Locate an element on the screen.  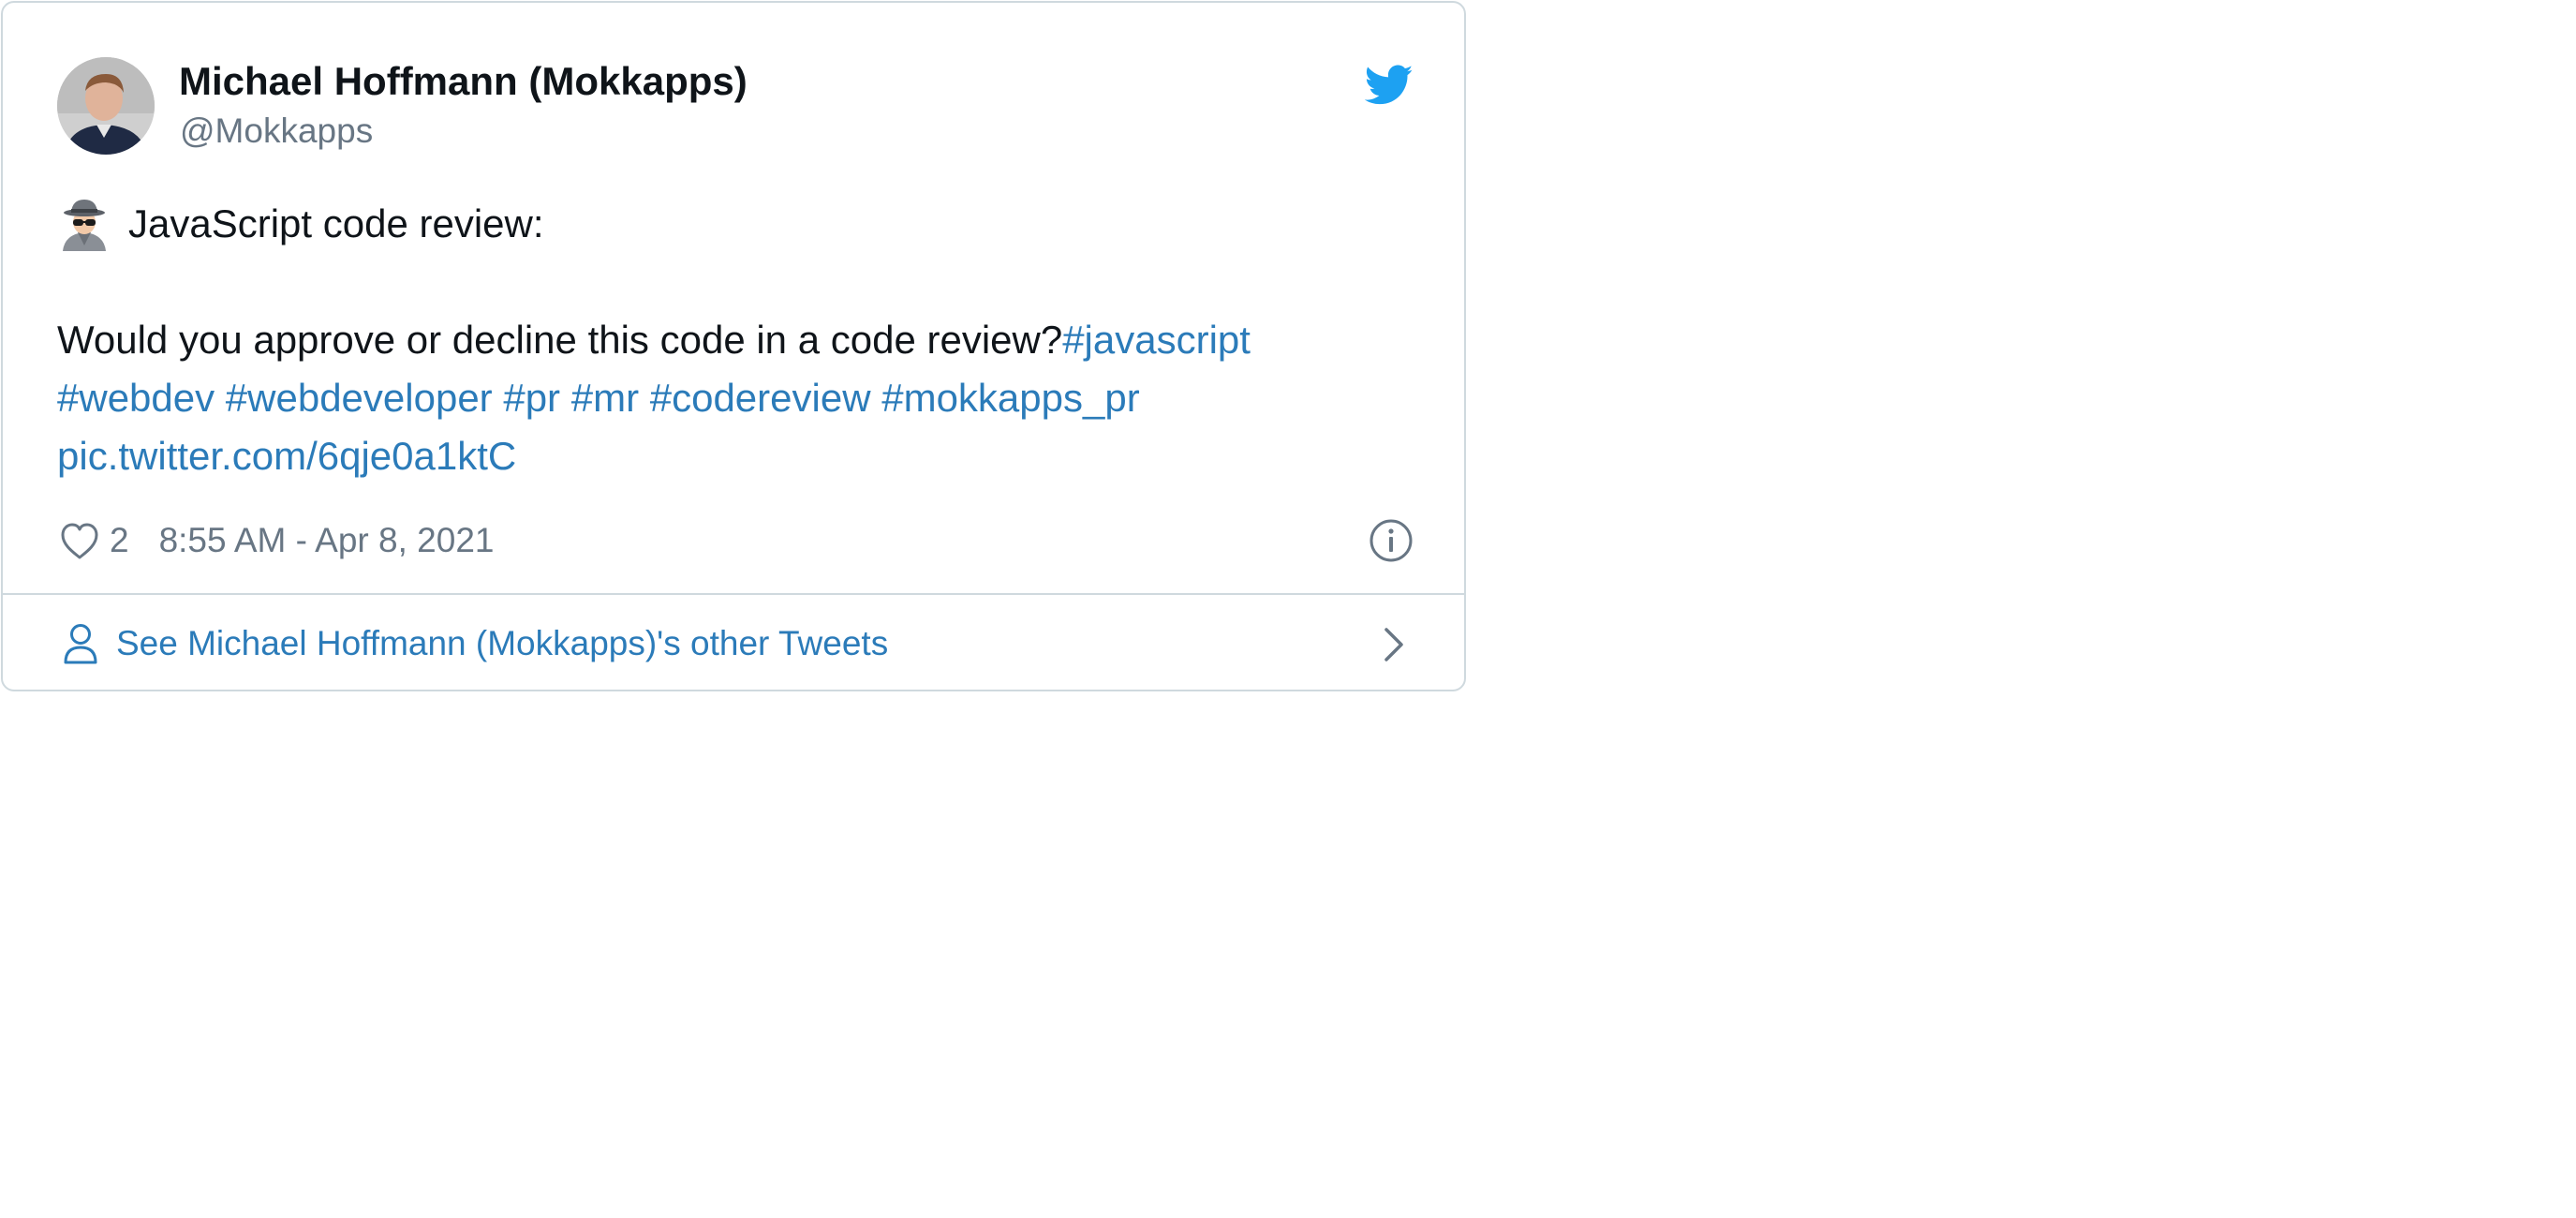
tweet-timestamp: 8:55 AM - Apr 8, 2021 is located at coordinates (327, 541).